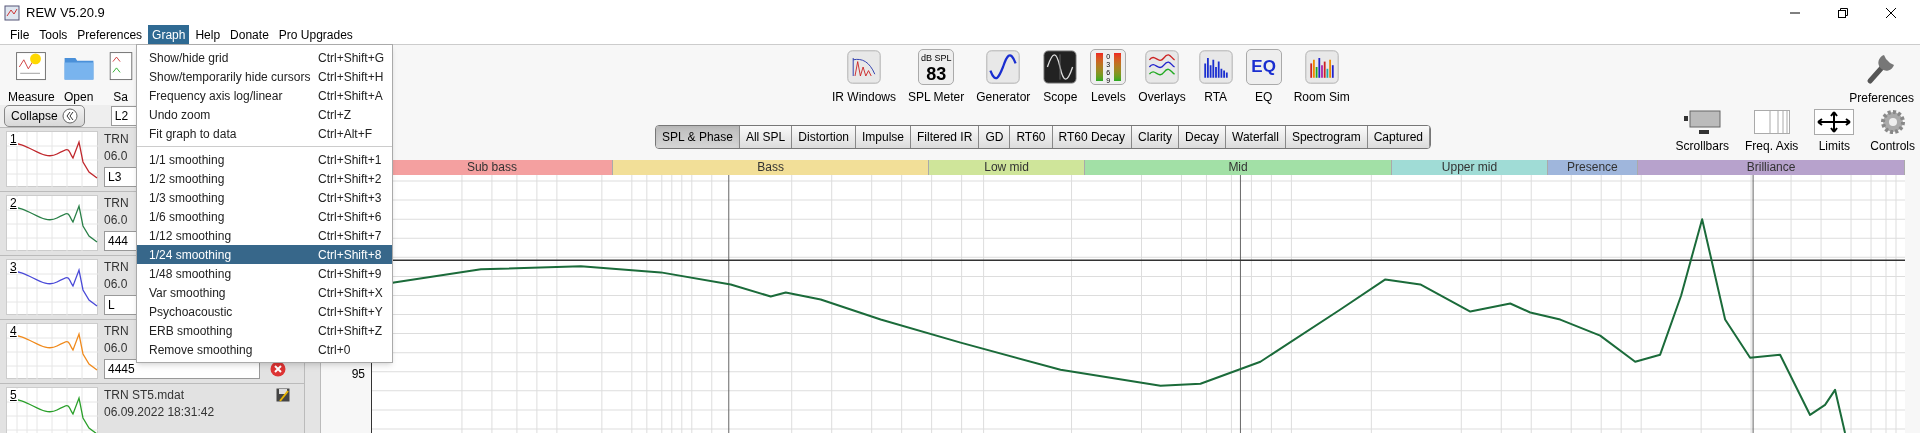 The width and height of the screenshot is (1920, 433). Describe the element at coordinates (13, 139) in the screenshot. I see `measurement-number: 1` at that location.